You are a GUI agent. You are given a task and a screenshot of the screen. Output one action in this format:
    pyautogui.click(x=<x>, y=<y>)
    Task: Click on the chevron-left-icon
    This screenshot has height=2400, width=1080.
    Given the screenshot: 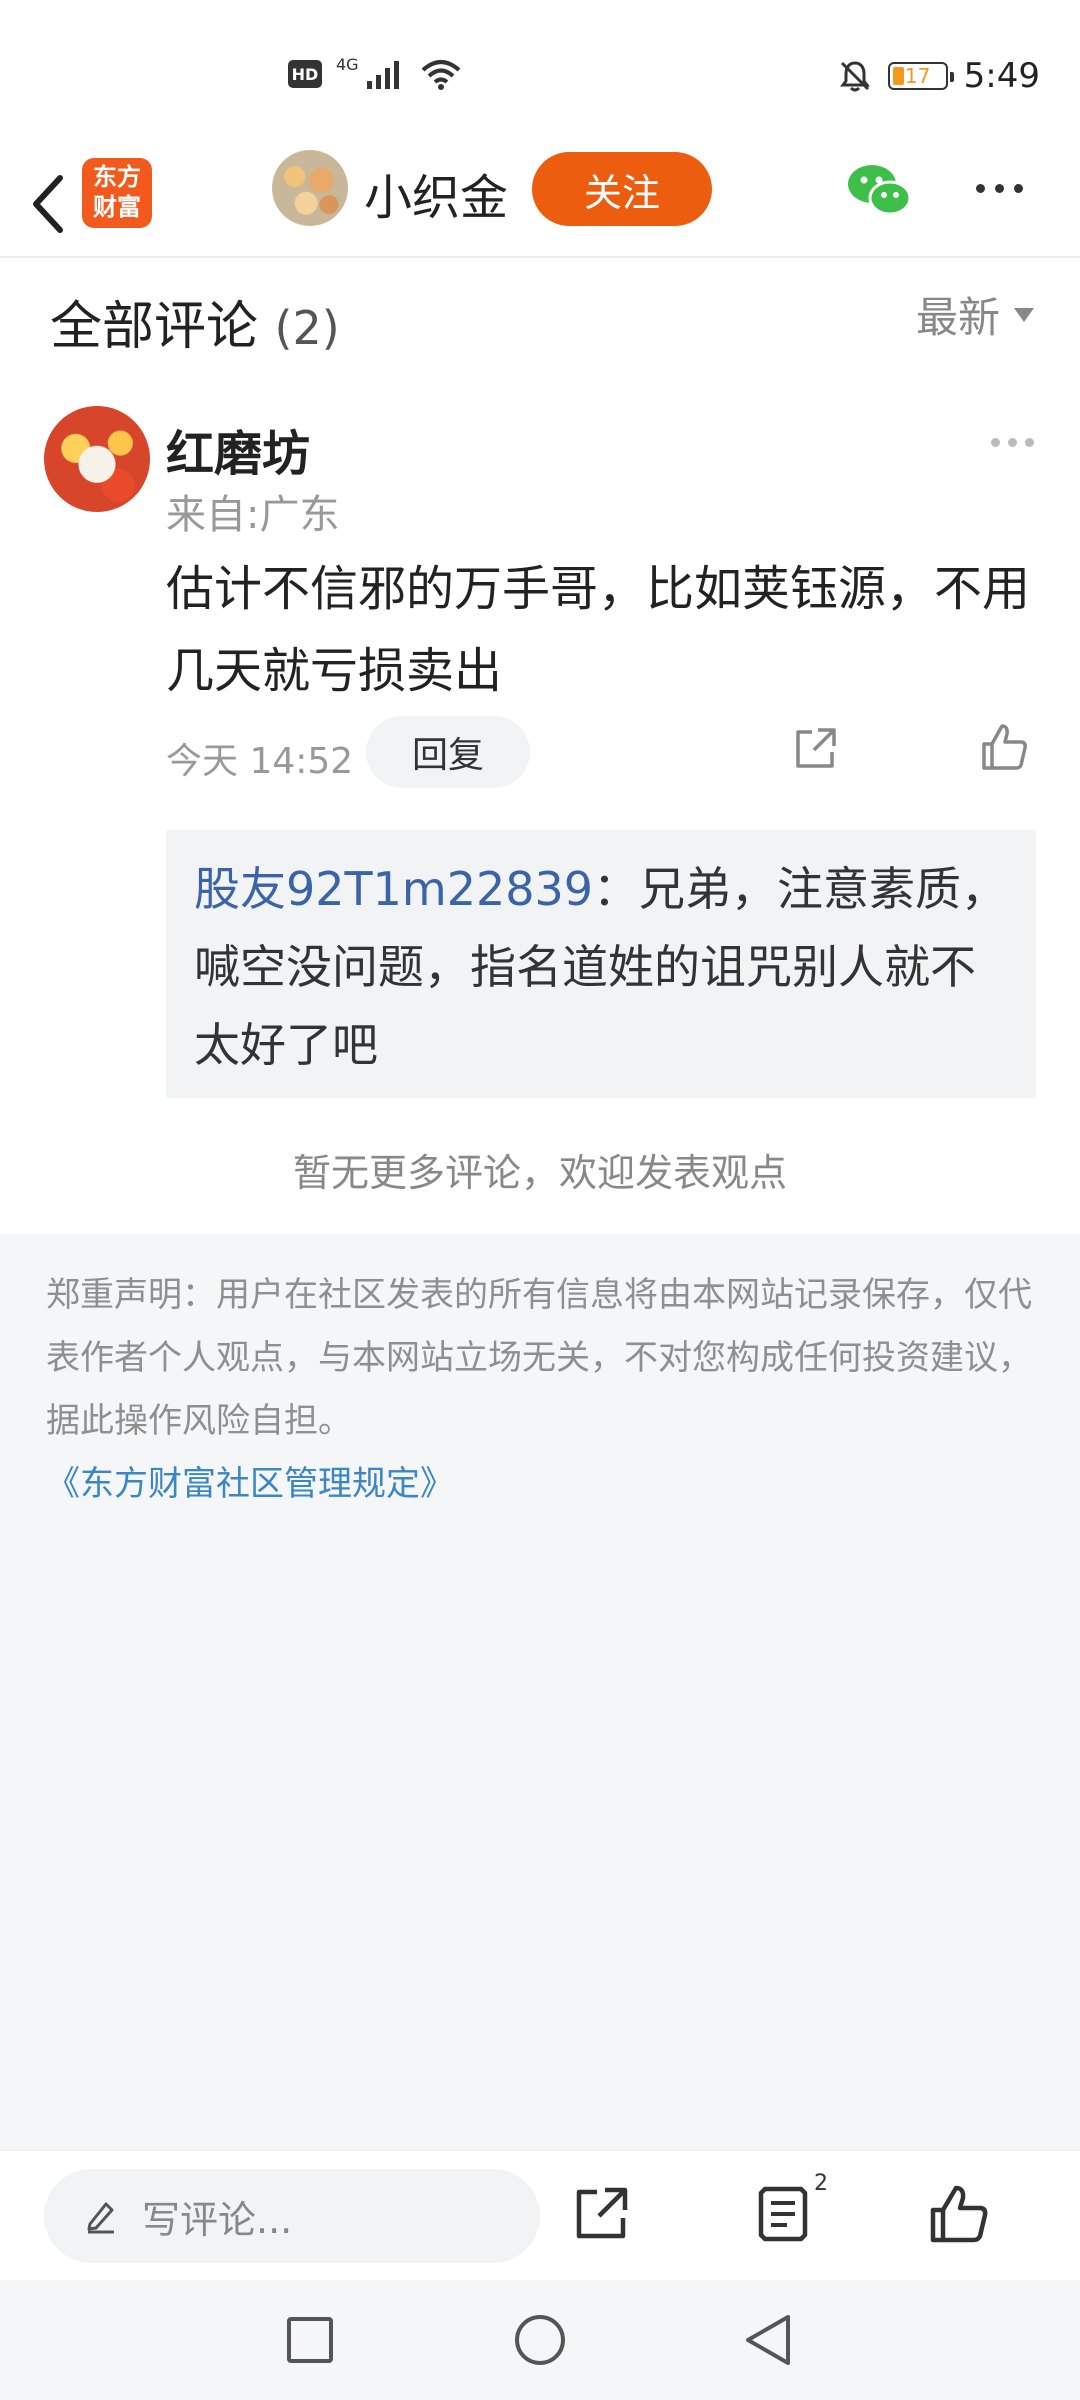 What is the action you would take?
    pyautogui.click(x=48, y=204)
    